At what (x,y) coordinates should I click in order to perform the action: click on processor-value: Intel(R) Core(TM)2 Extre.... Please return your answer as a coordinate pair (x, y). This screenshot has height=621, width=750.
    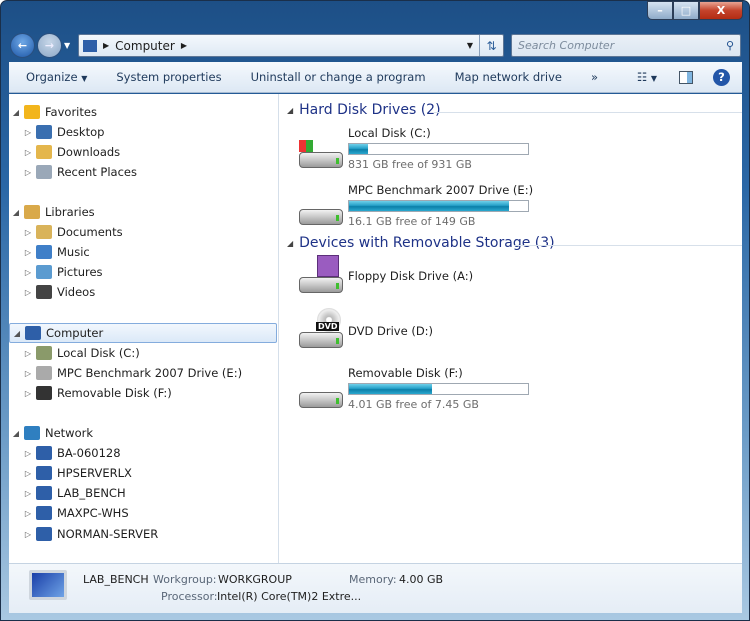
    Looking at the image, I should click on (289, 596).